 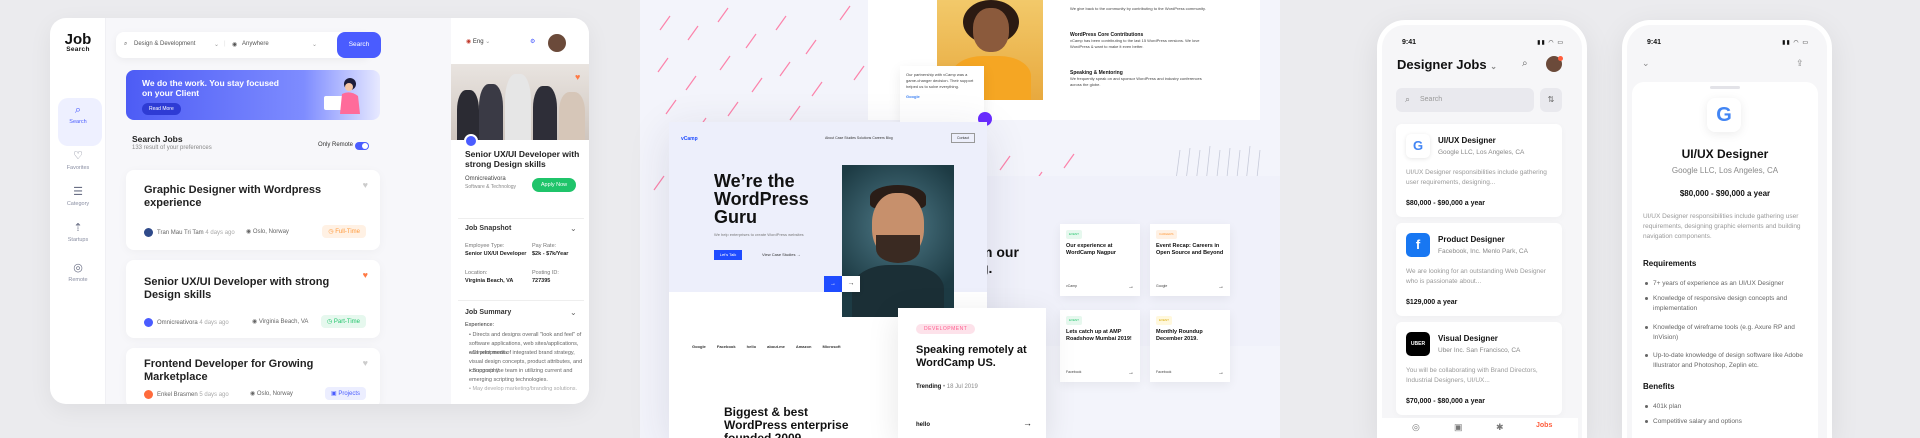 I want to click on google-logo-icon: G, so click(x=1724, y=115).